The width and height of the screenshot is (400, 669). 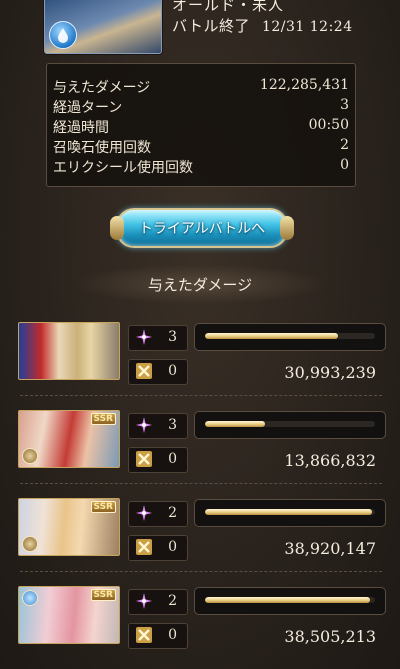 What do you see at coordinates (201, 87) in the screenshot?
I see `stat-row-total-damage: 与えたダメージ 122,285,431` at bounding box center [201, 87].